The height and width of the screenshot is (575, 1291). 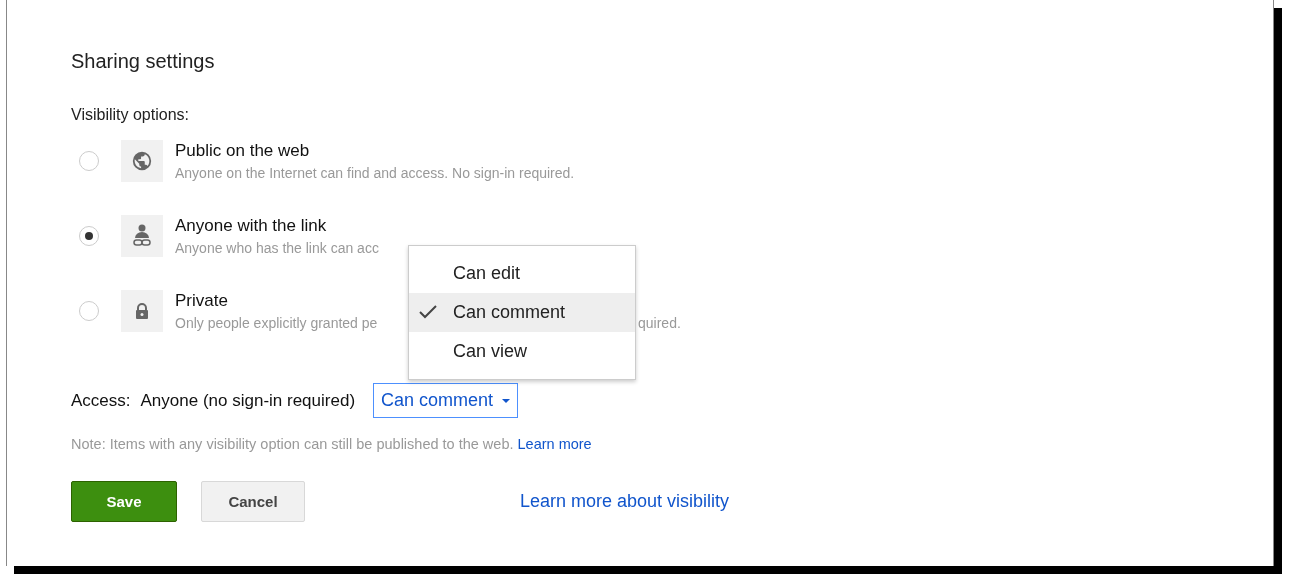 What do you see at coordinates (253, 501) in the screenshot?
I see `cancel-button: Cancel` at bounding box center [253, 501].